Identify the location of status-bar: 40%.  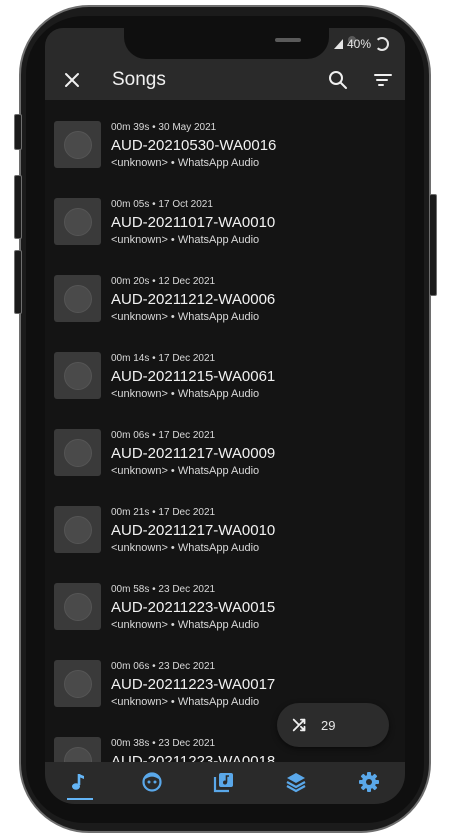
(225, 45).